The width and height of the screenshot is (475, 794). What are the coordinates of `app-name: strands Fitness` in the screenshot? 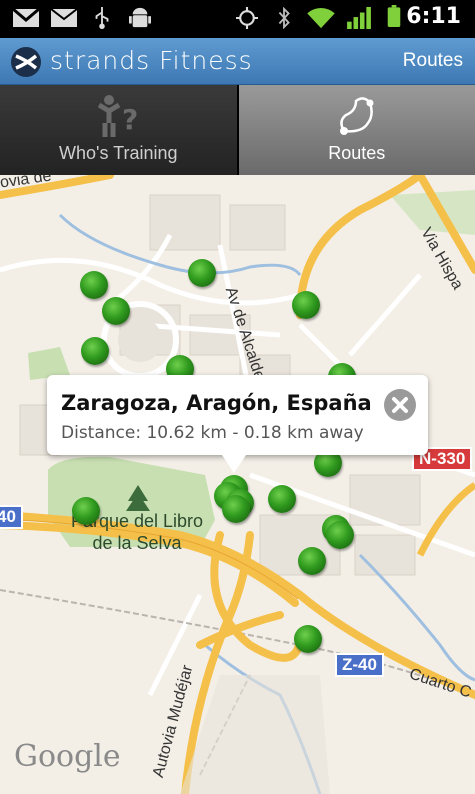 It's located at (151, 60).